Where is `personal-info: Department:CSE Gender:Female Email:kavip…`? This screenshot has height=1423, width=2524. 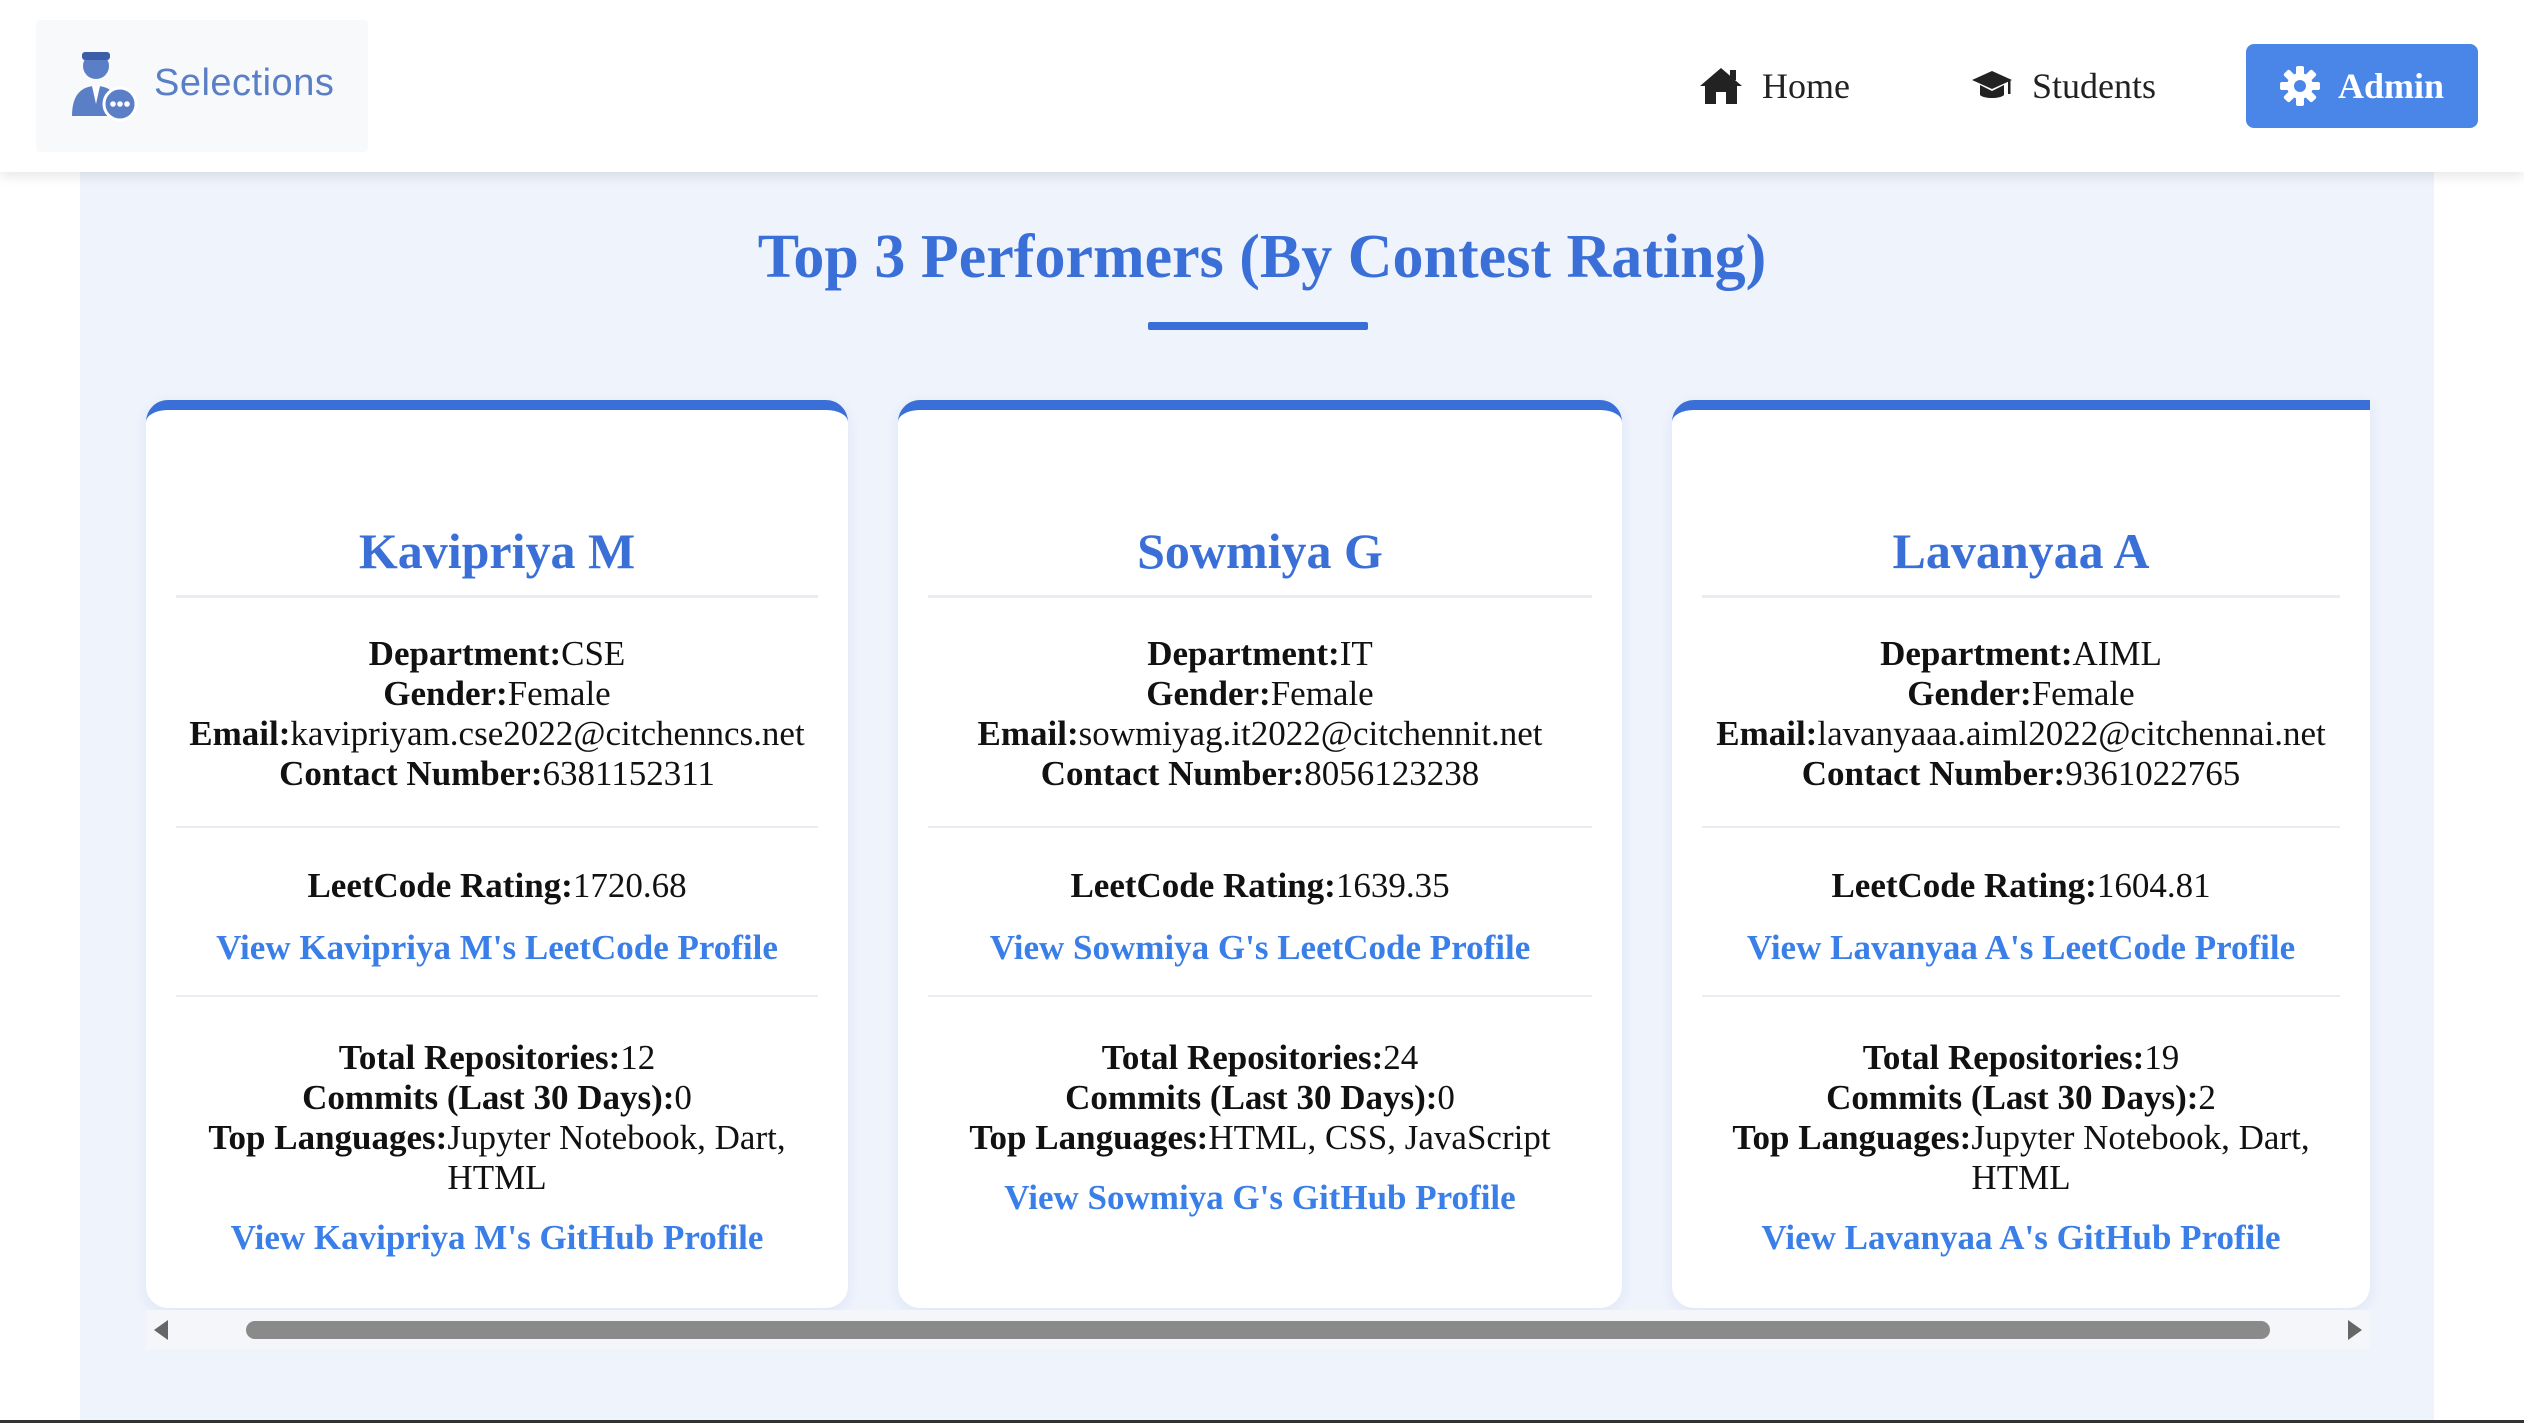
personal-info: Department:CSE Gender:Female Email:kavip… is located at coordinates (497, 714).